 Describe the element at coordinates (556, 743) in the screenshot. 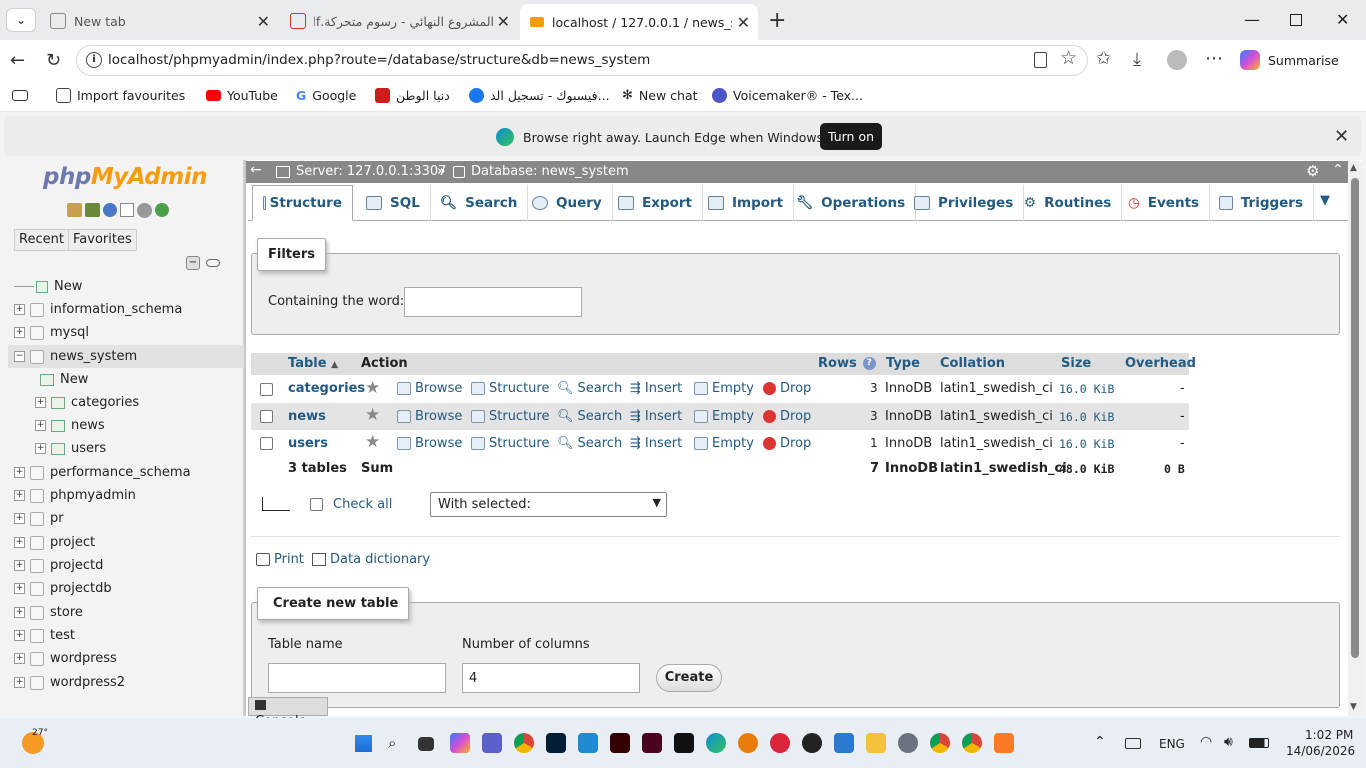

I see `photoshop-icon` at that location.